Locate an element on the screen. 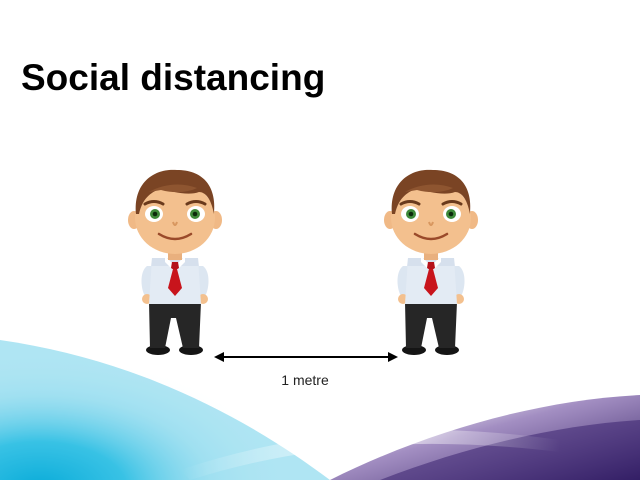 Image resolution: width=640 pixels, height=480 pixels. slide-title: Social distancing is located at coordinates (173, 77).